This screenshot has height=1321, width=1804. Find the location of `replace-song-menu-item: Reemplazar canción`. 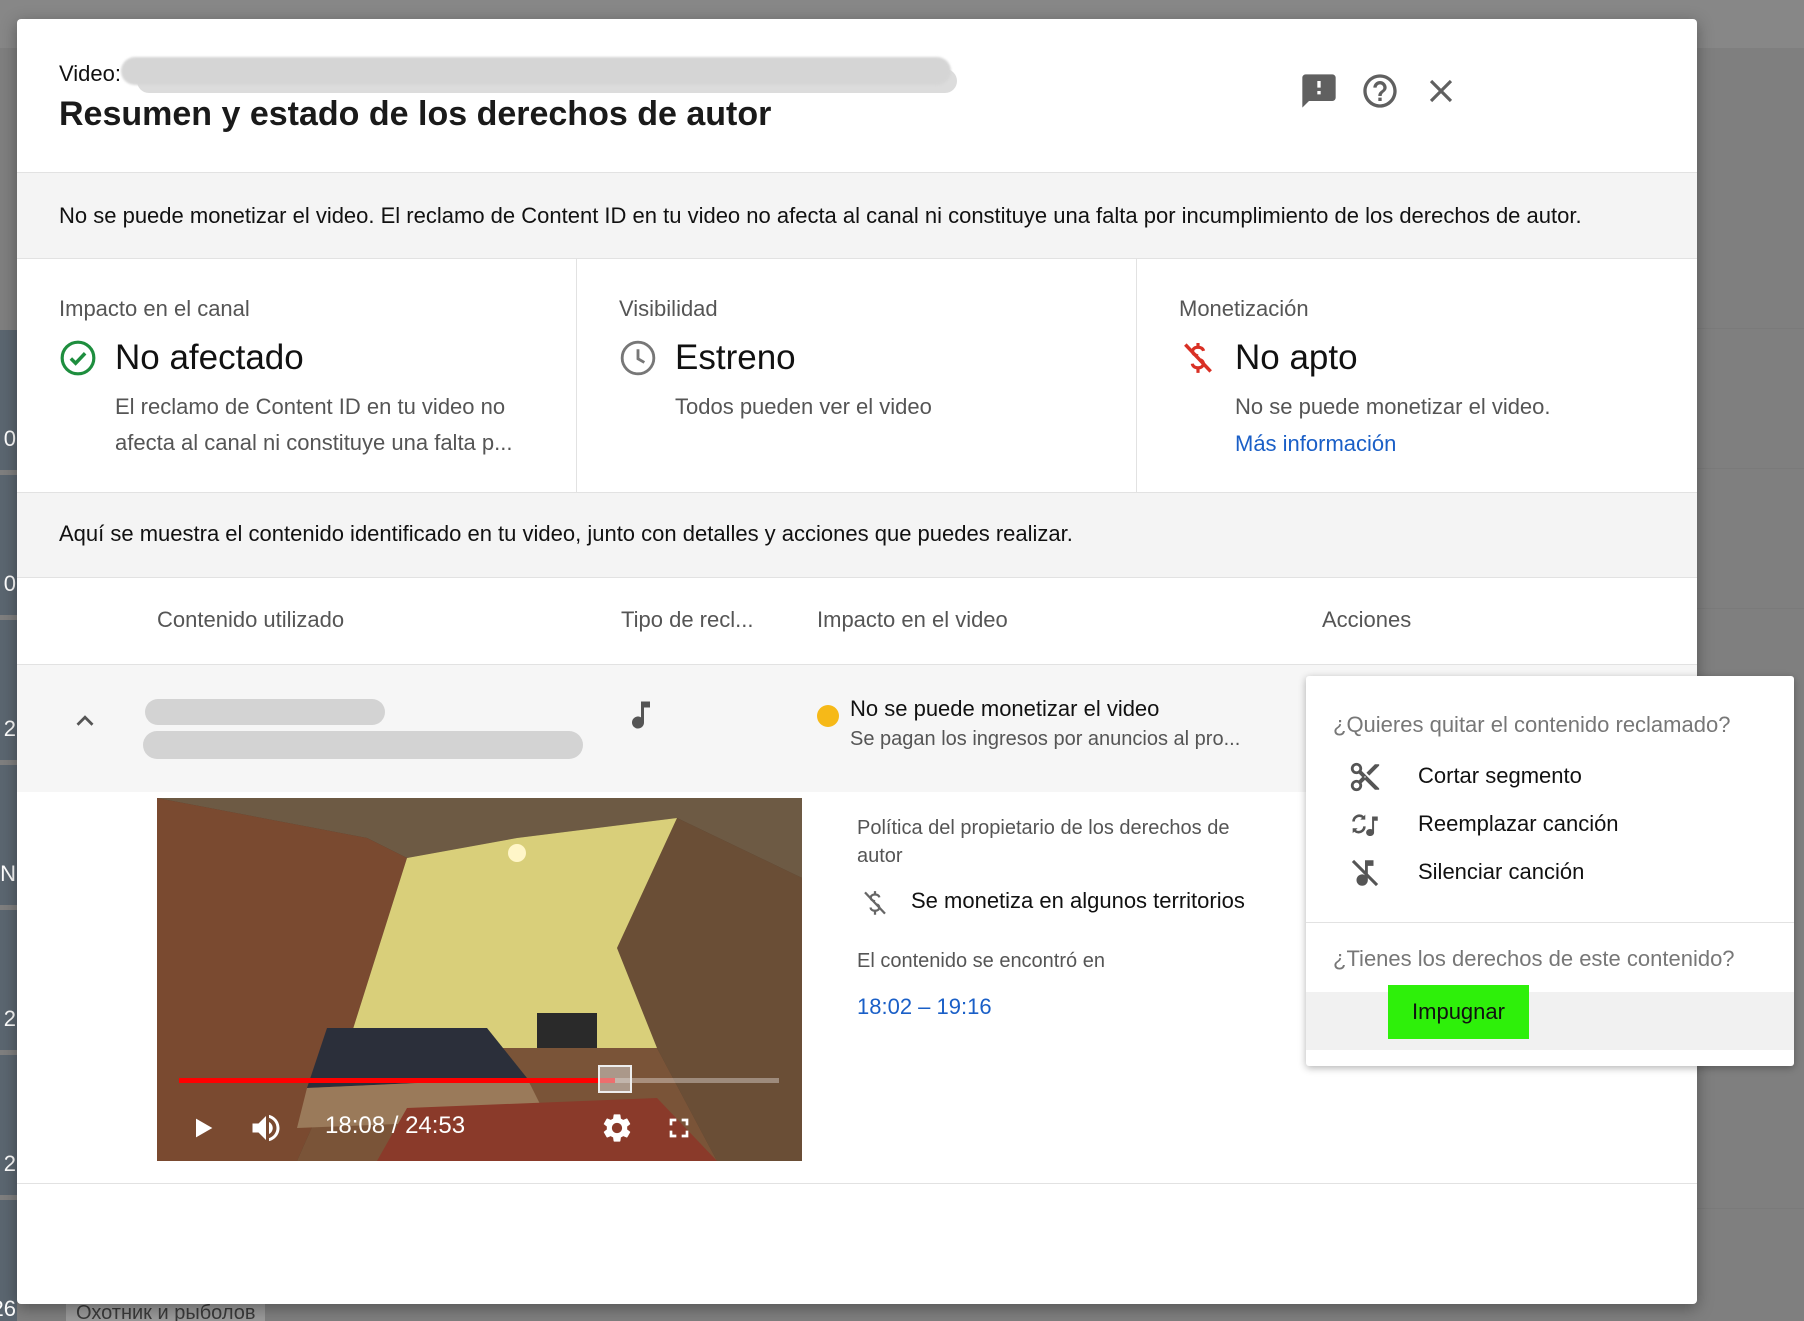

replace-song-menu-item: Reemplazar canción is located at coordinates (1550, 824).